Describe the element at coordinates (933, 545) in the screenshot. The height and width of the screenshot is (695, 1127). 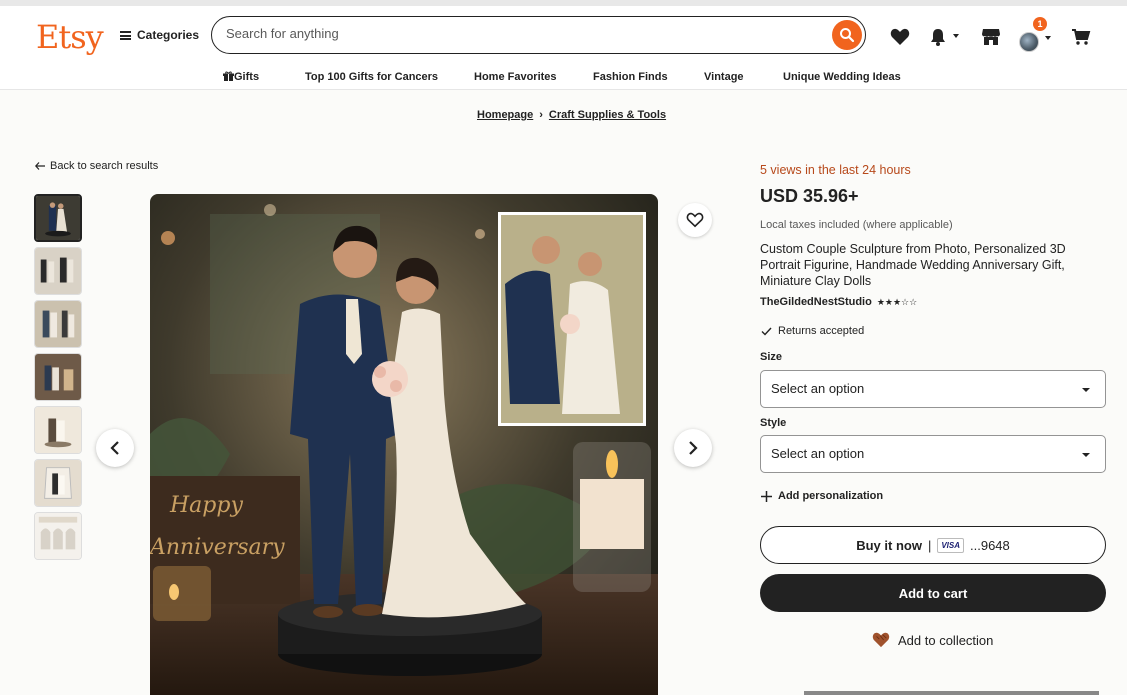
I see `buy-it-now-button: Buy it now | VISA ...9648` at that location.